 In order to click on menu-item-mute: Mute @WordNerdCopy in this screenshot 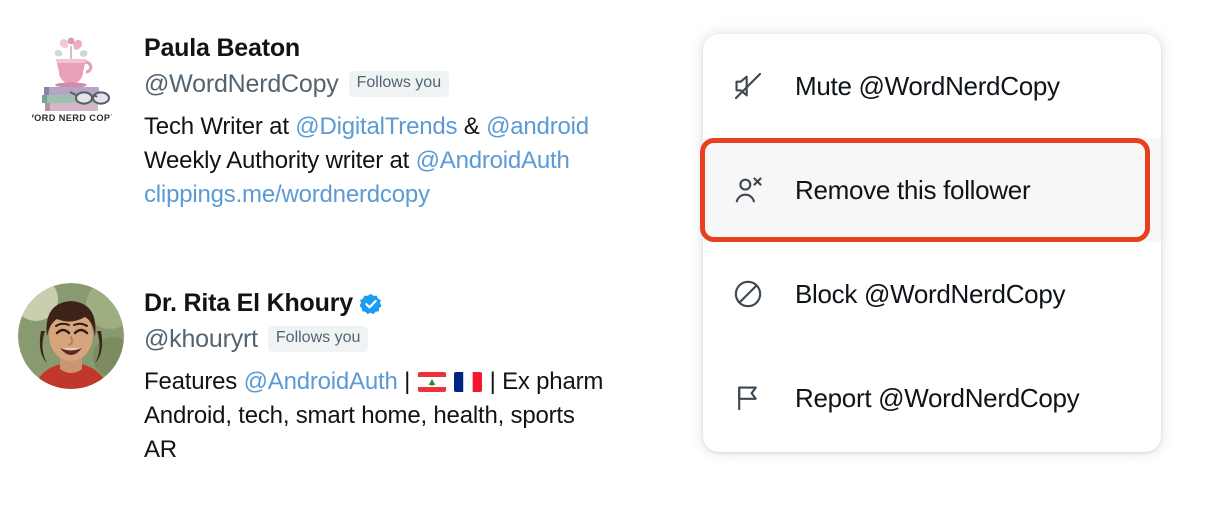, I will do `click(932, 86)`.